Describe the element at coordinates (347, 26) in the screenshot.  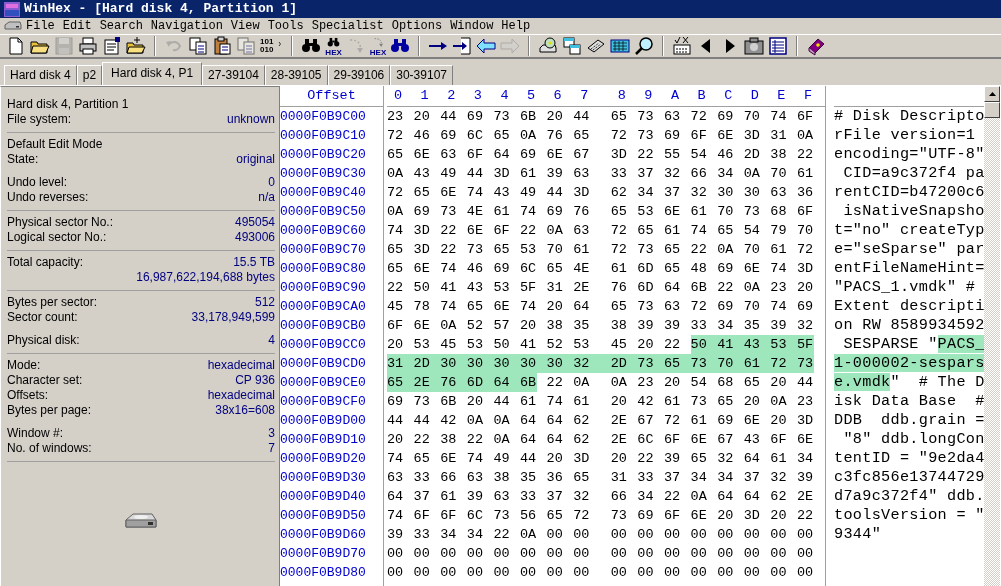
I see `menu-item: Specialist` at that location.